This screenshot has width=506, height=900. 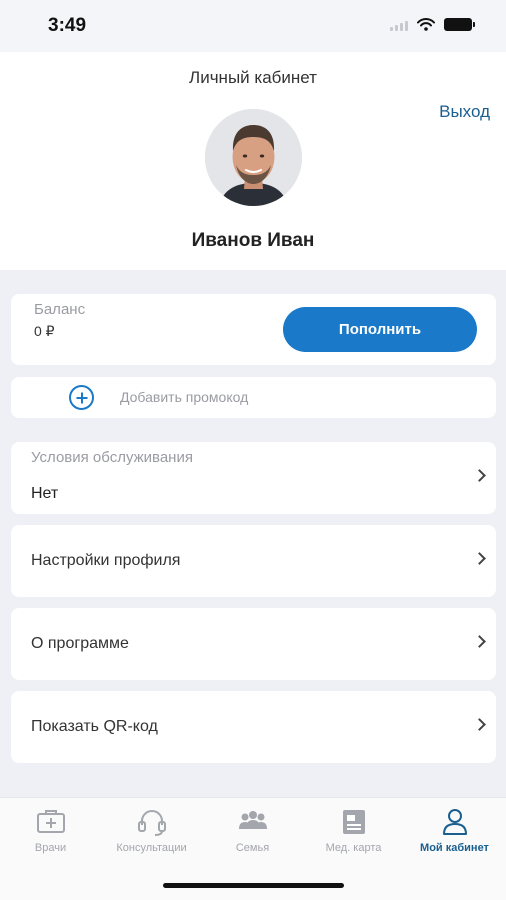 I want to click on tab-doctors: Врачи, so click(x=50, y=832).